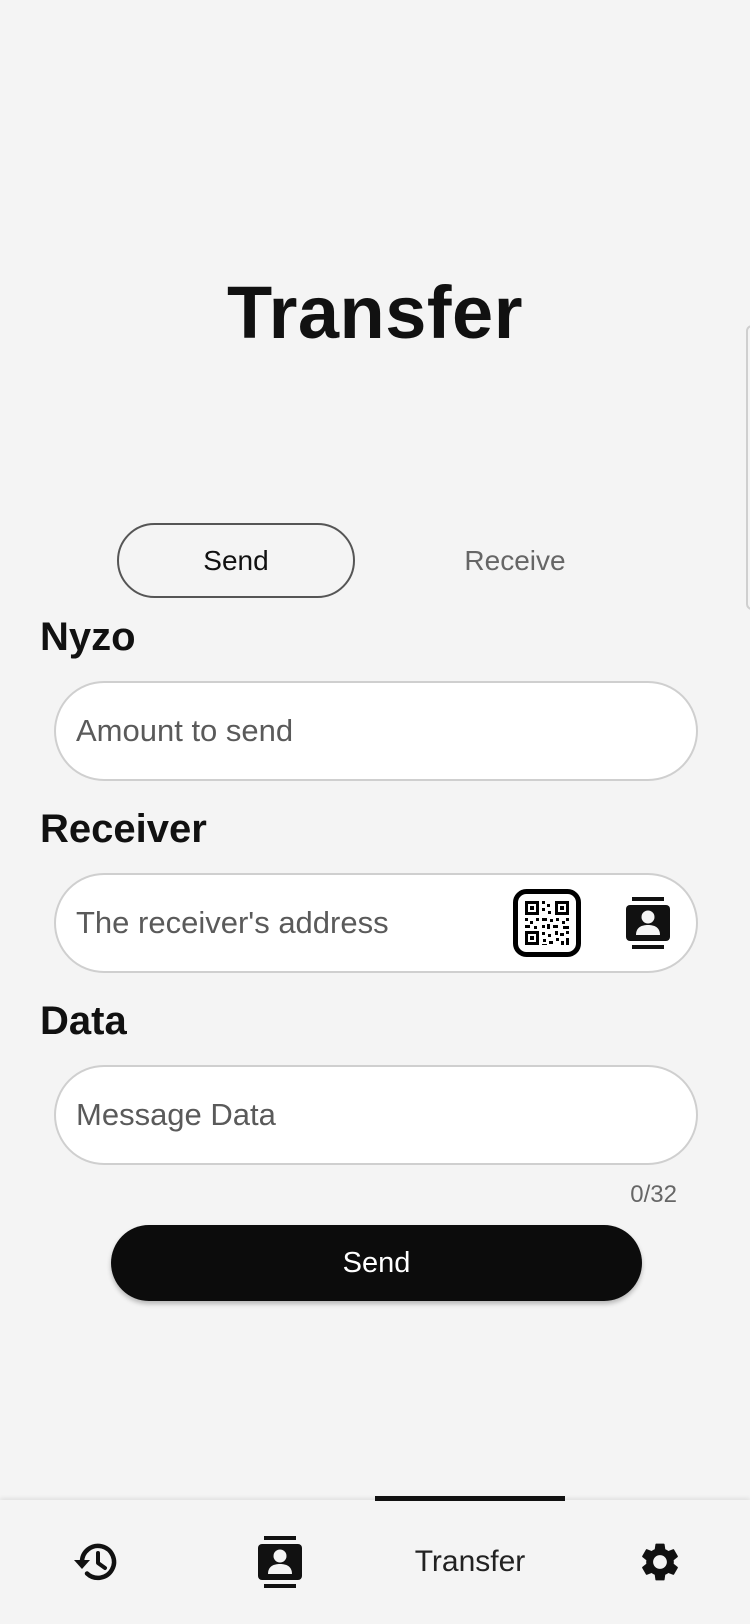  What do you see at coordinates (83, 1021) in the screenshot?
I see `data-label: Data` at bounding box center [83, 1021].